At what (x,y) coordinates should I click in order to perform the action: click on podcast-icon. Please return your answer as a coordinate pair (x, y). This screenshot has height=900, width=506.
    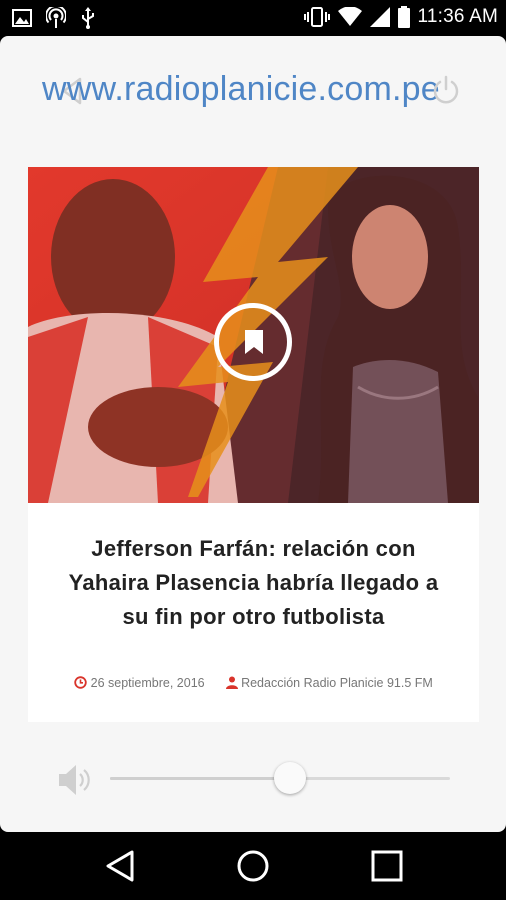
    Looking at the image, I should click on (56, 17).